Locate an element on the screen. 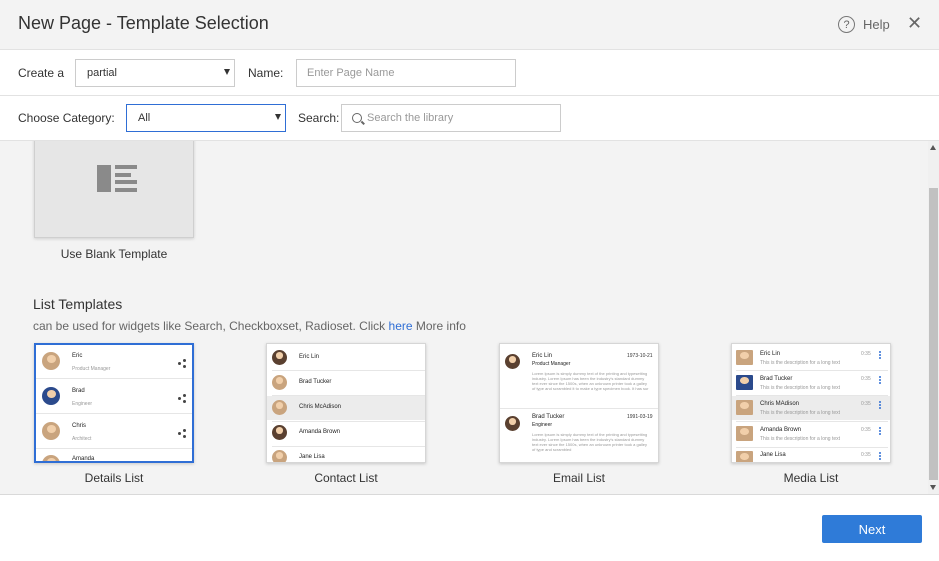  dialog-footer: Next is located at coordinates (469, 528).